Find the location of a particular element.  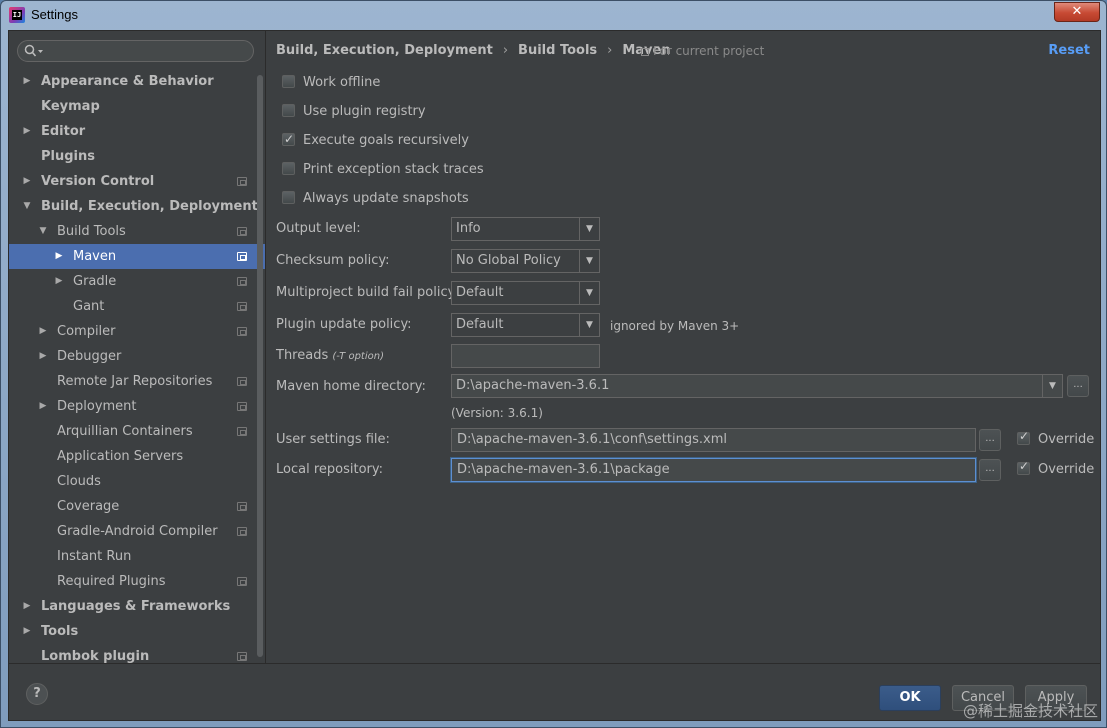

settings-search-box is located at coordinates (135, 51).